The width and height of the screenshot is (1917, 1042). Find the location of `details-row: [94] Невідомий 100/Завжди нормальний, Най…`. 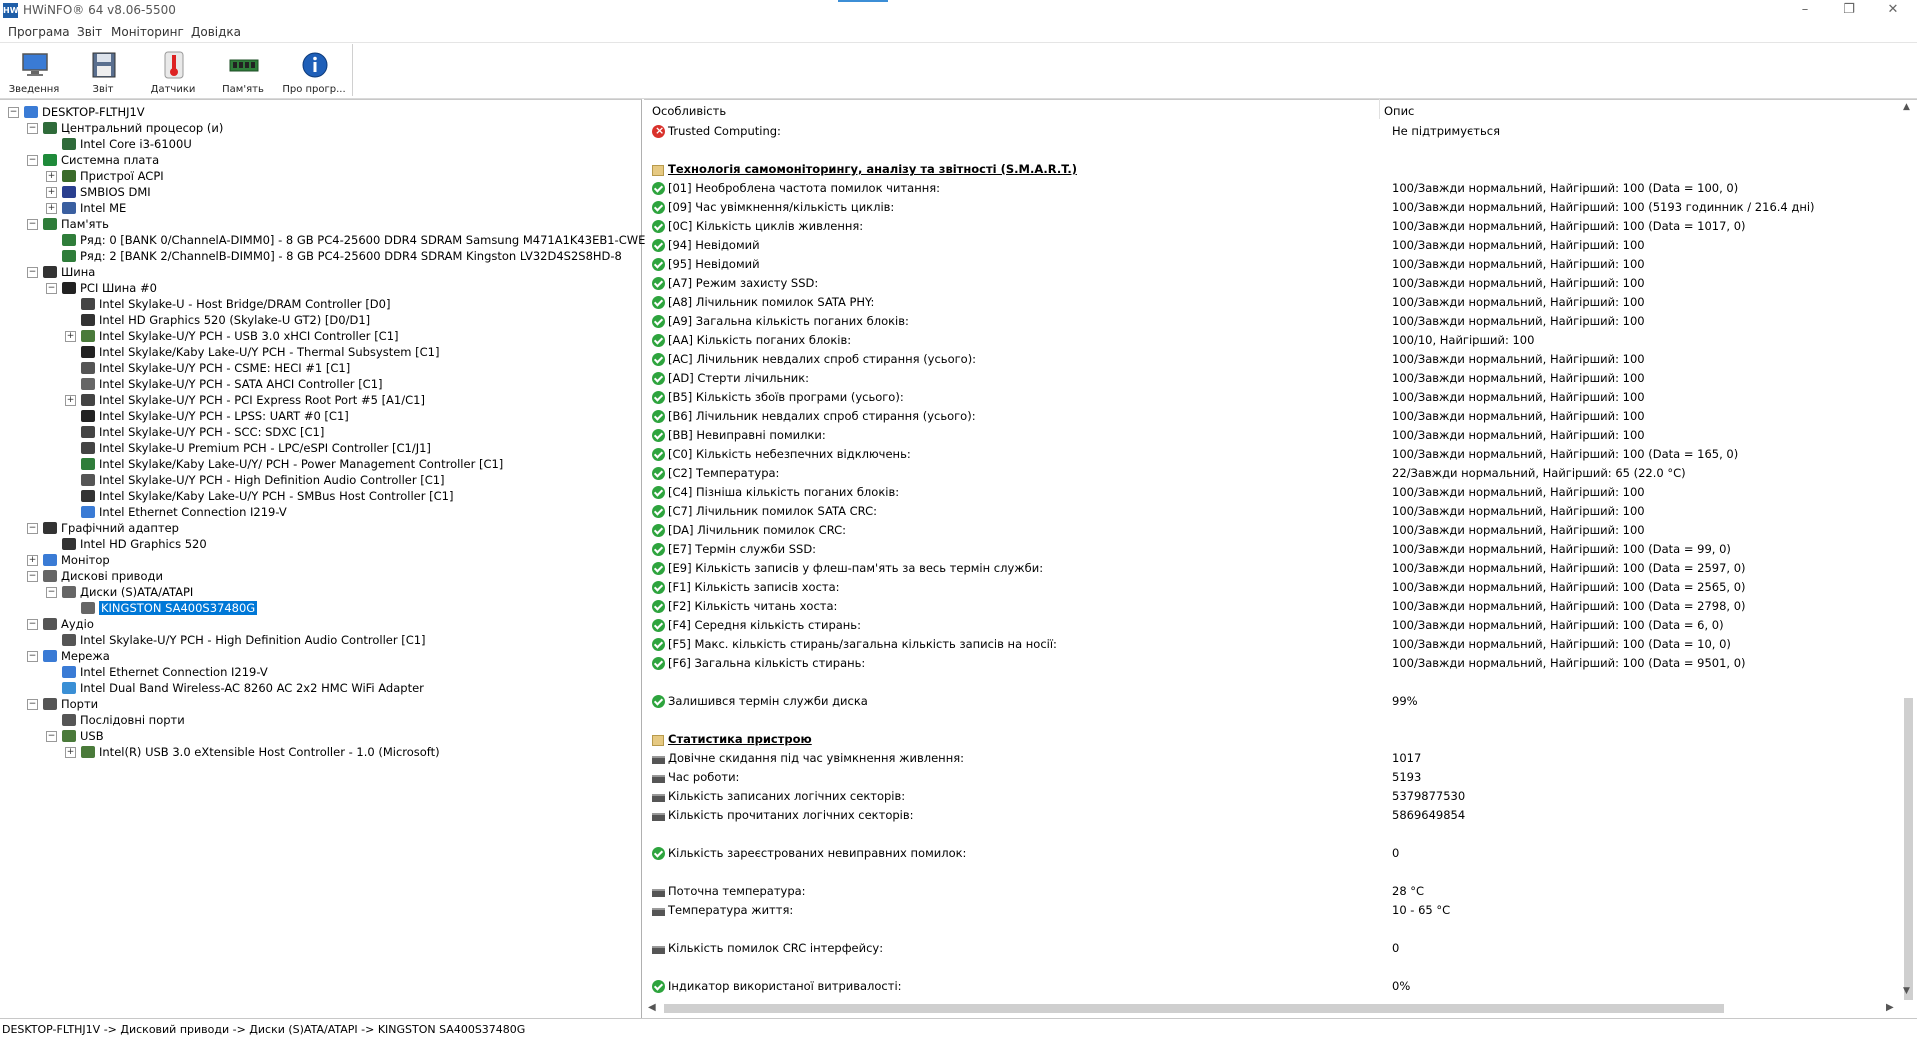

details-row: [94] Невідомий 100/Завжди нормальний, Най… is located at coordinates (1272, 245).